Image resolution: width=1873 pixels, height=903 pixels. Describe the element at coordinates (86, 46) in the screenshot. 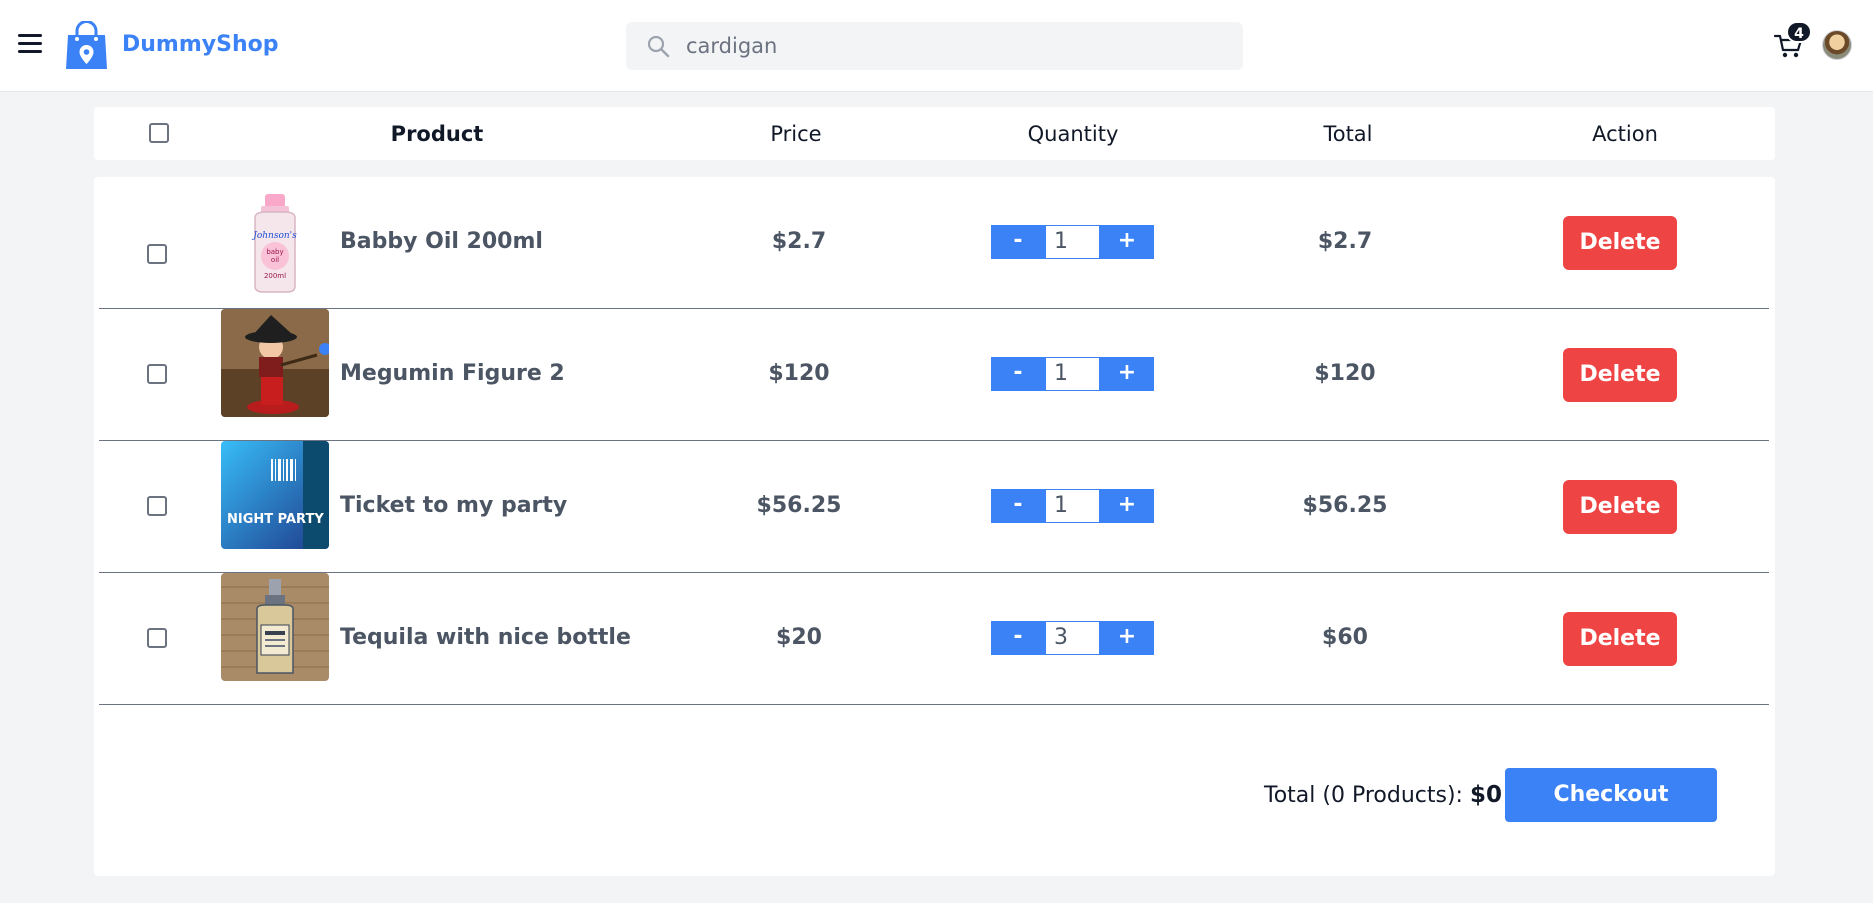

I see `shopping-bag-logo-icon` at that location.